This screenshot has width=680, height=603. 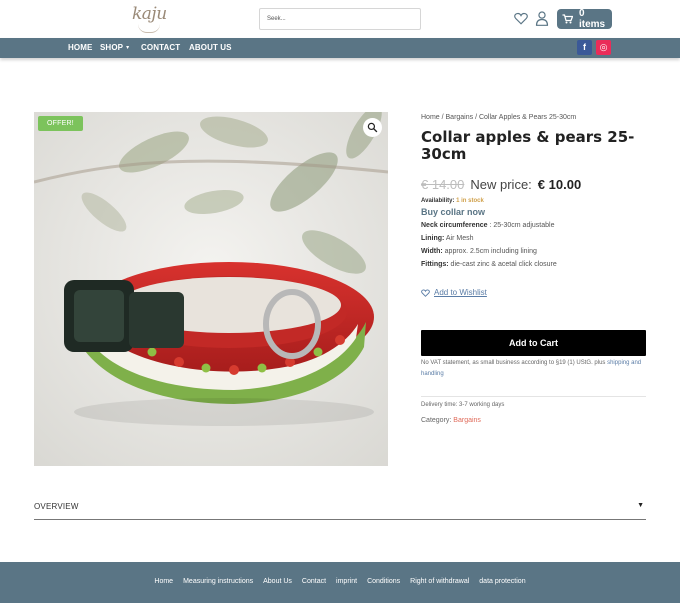 What do you see at coordinates (533, 201) in the screenshot?
I see `availability: Availability: 1 in stock` at bounding box center [533, 201].